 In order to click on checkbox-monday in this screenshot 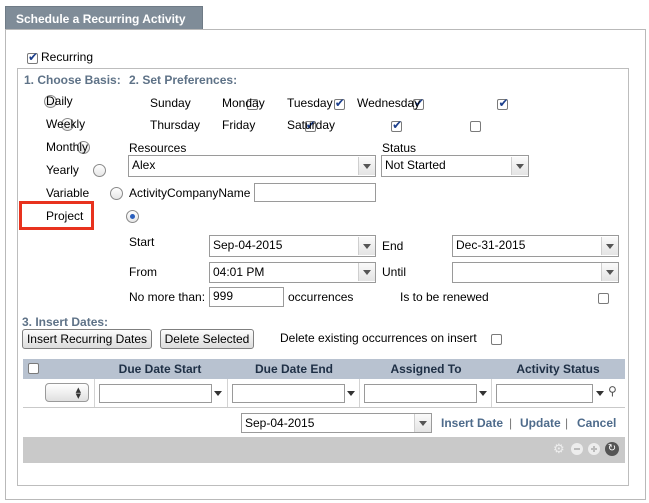, I will do `click(339, 103)`.